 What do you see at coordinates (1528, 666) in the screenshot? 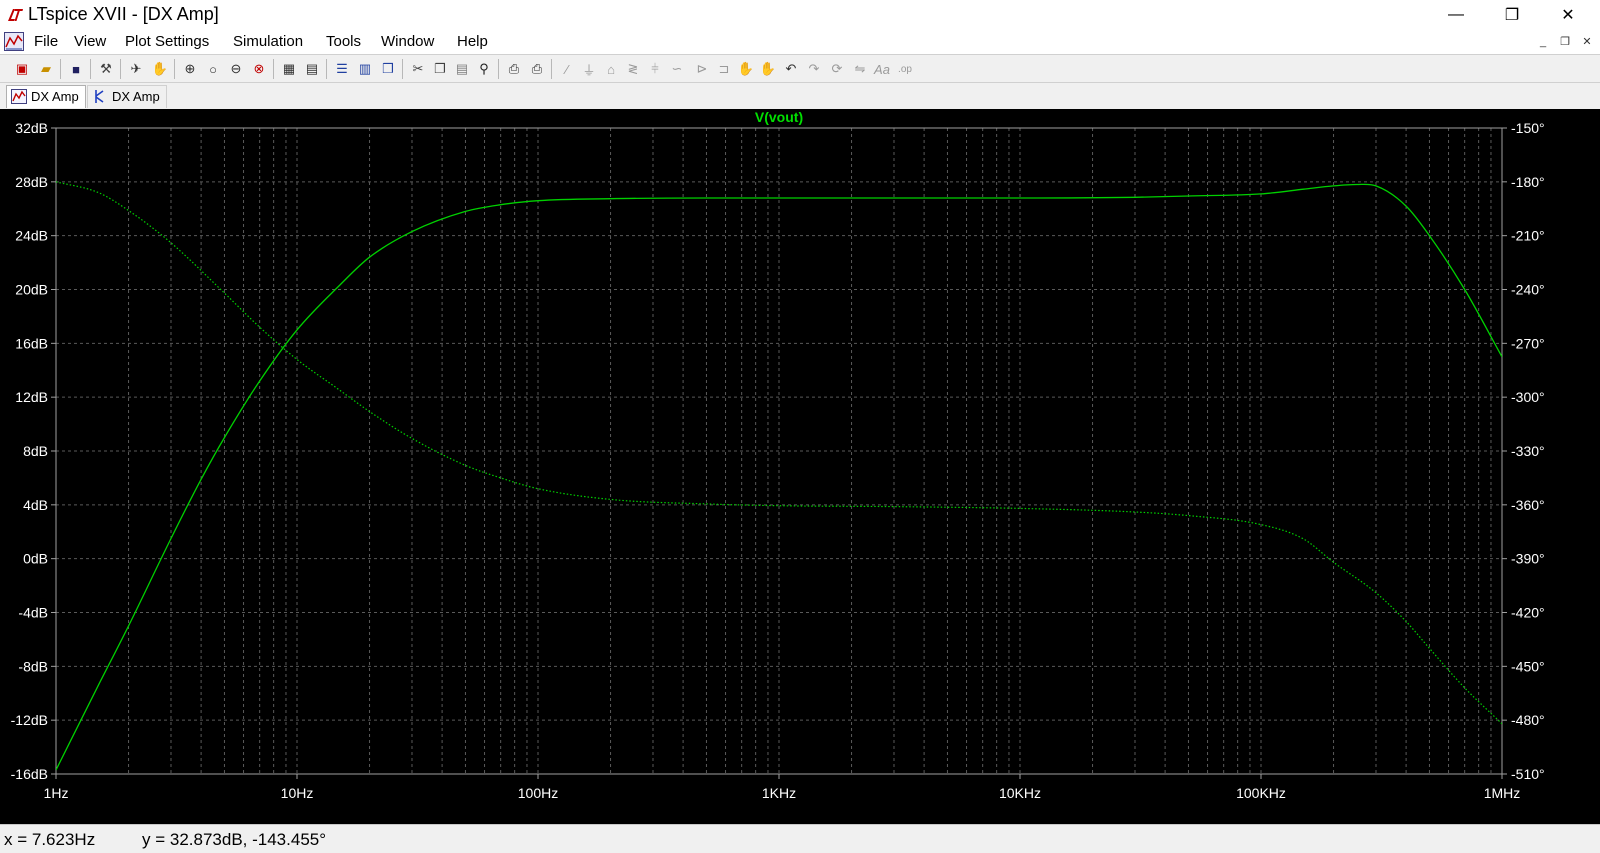
I see `y-right-tick-label: -450°` at bounding box center [1528, 666].